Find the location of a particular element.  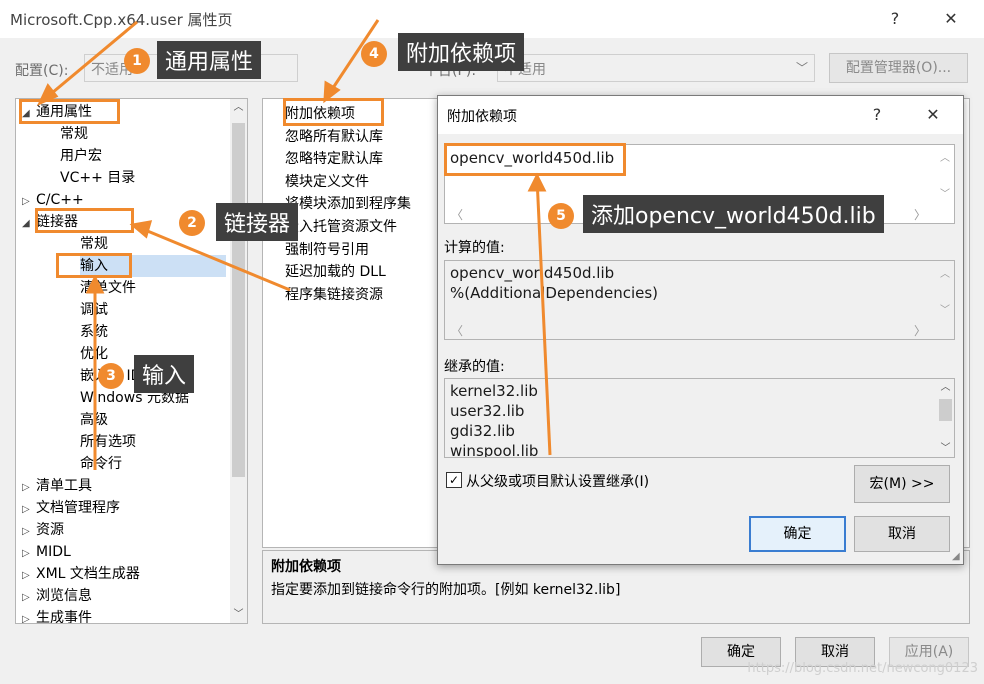

callout-number: 2 is located at coordinates (192, 223).